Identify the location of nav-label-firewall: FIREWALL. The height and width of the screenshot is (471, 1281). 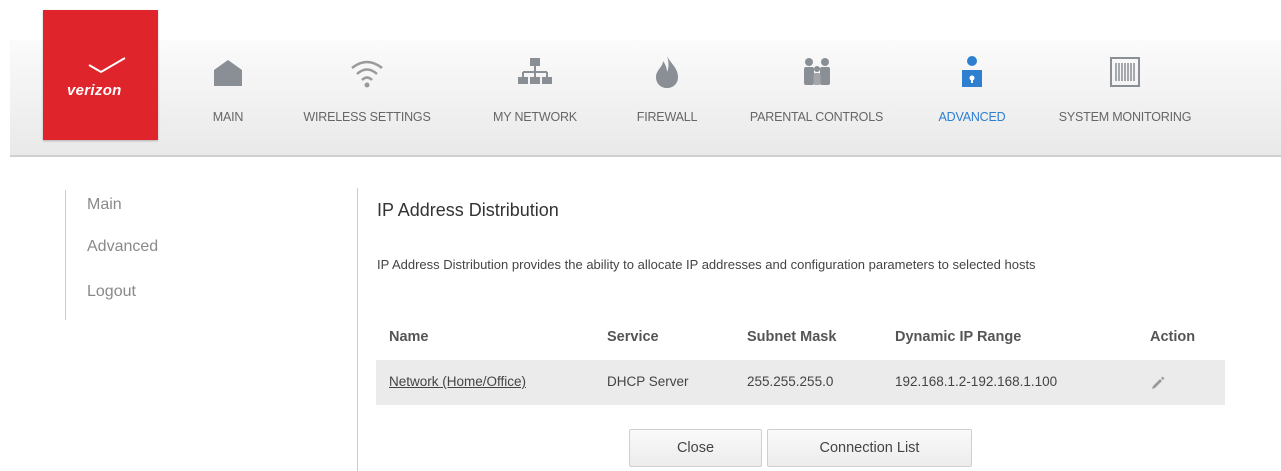
(667, 117).